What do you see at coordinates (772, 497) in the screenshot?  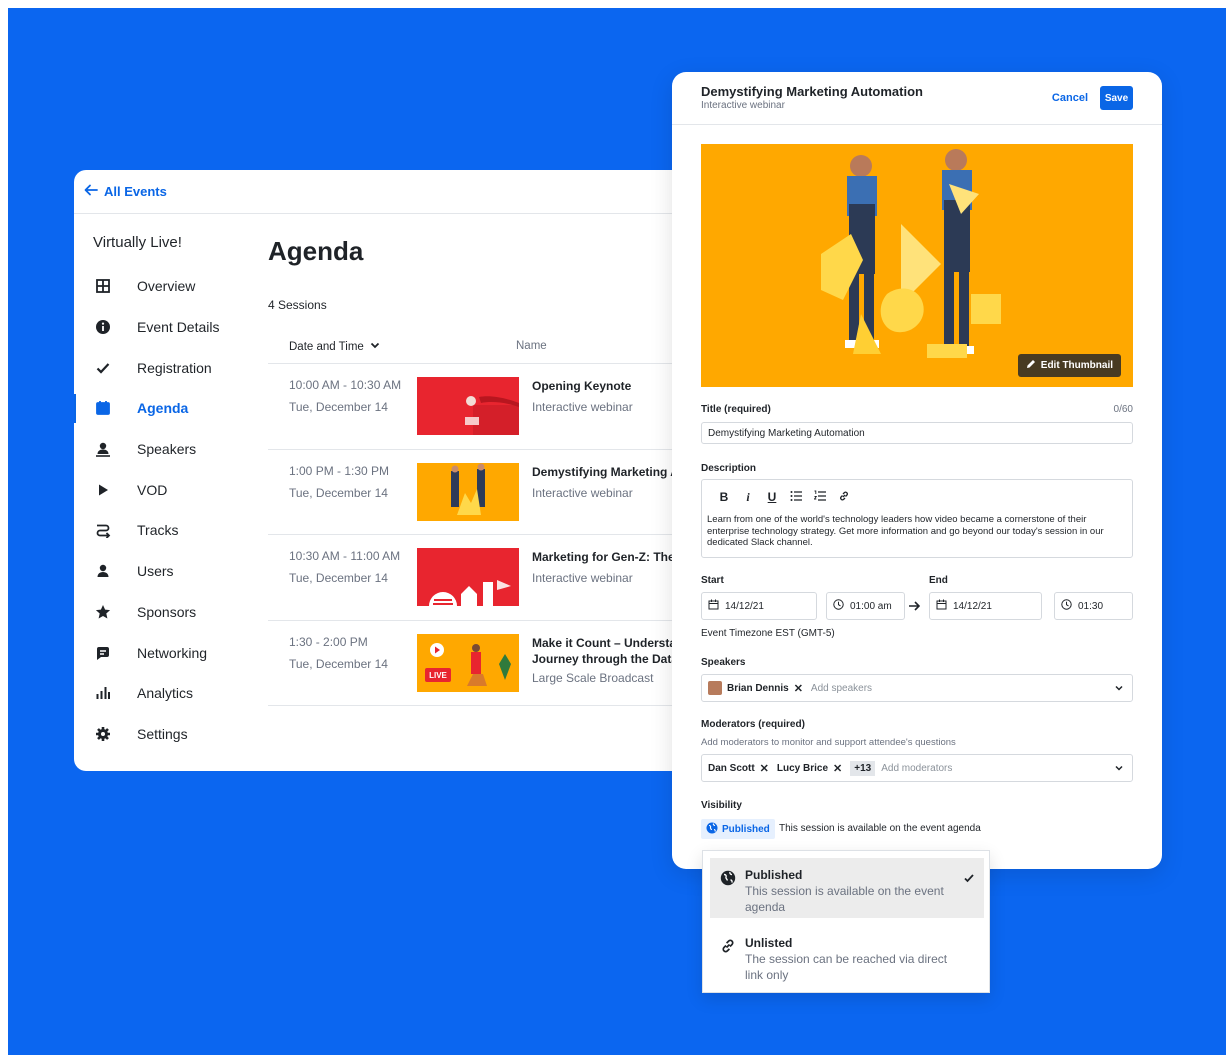 I see `underline-button: U` at bounding box center [772, 497].